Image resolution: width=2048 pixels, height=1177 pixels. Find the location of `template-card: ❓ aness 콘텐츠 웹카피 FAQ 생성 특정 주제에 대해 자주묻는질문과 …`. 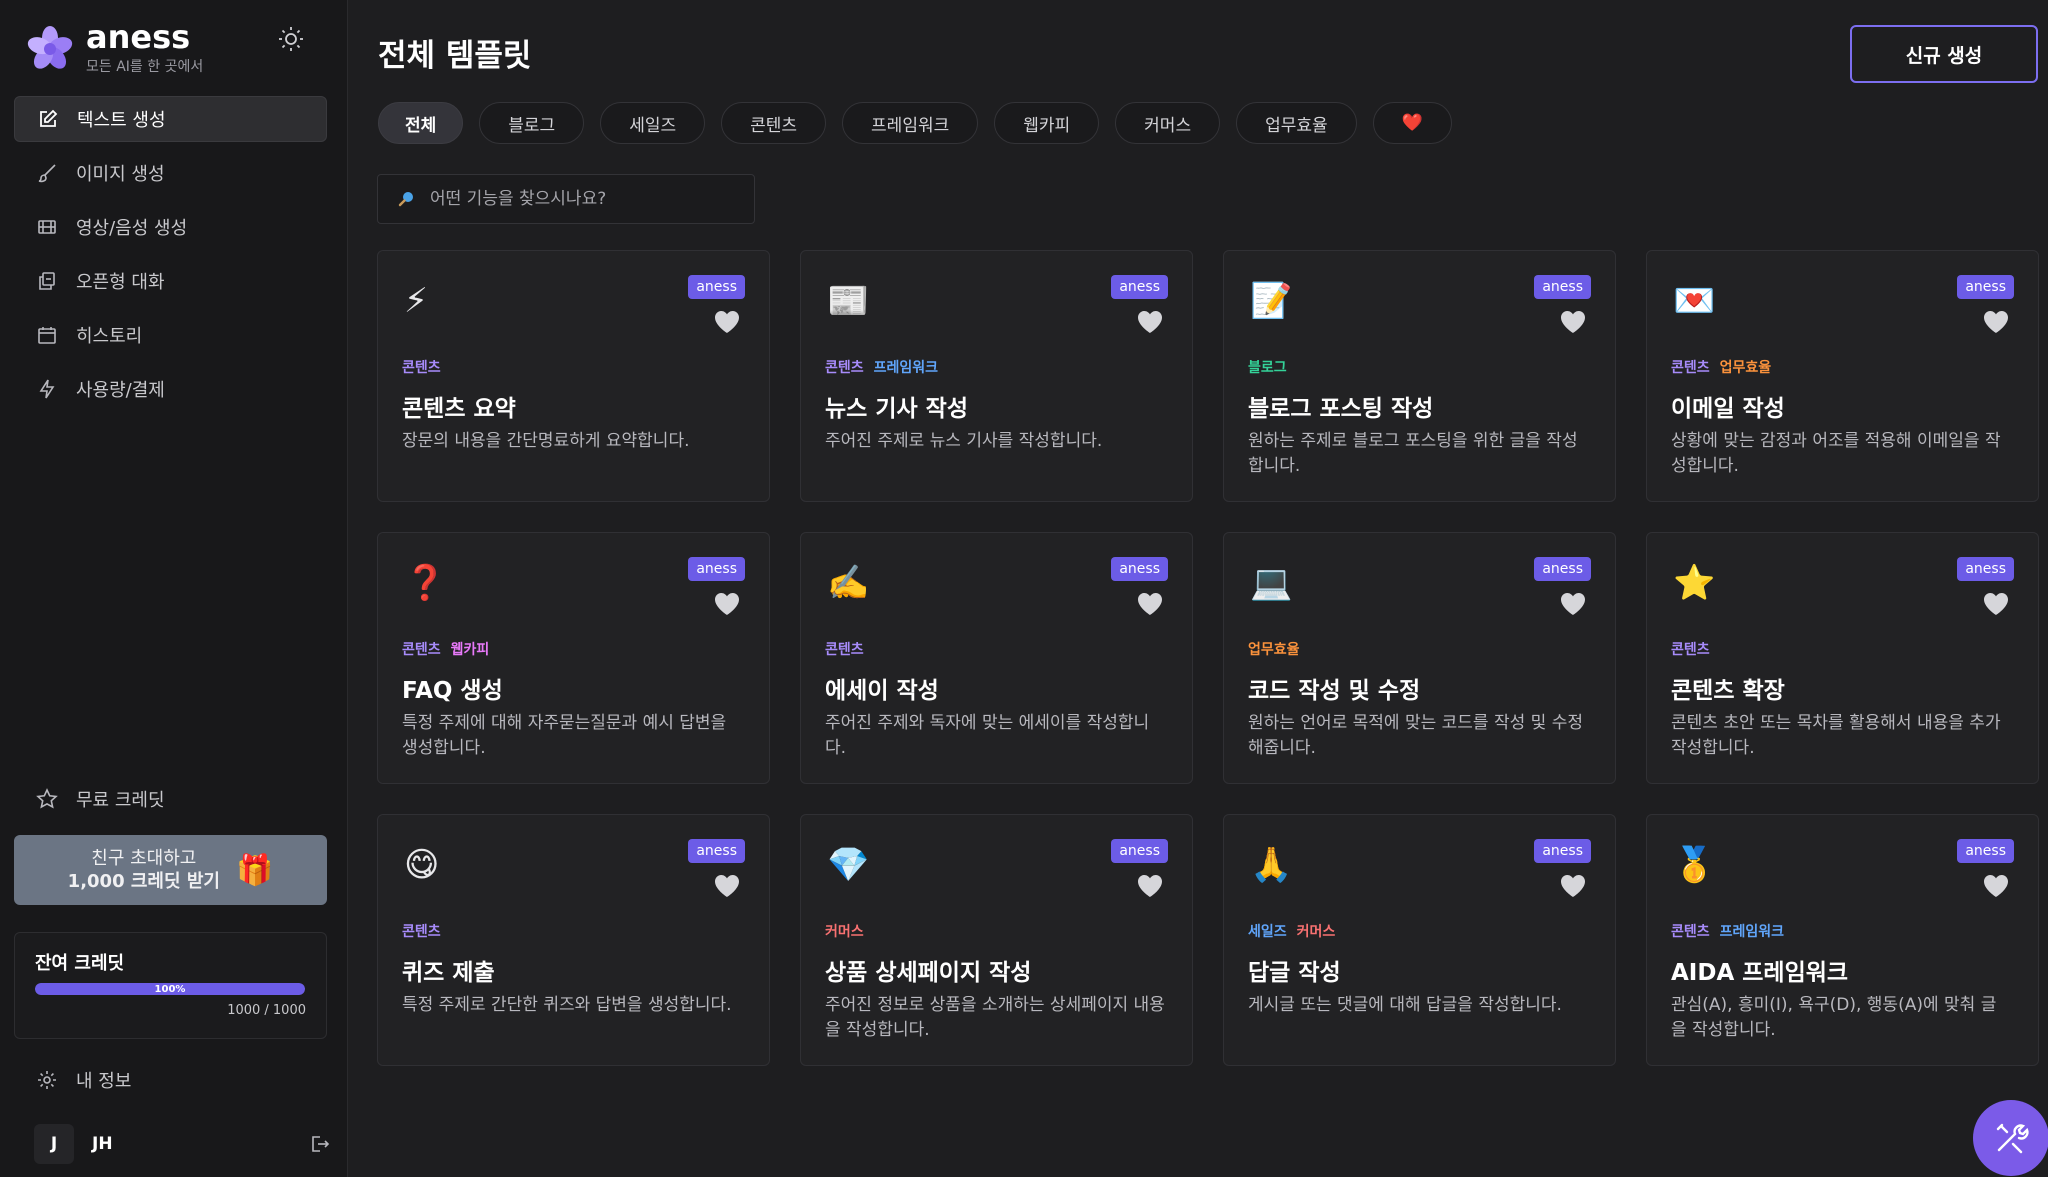

template-card: ❓ aness 콘텐츠 웹카피 FAQ 생성 특정 주제에 대해 자주묻는질문과 … is located at coordinates (573, 658).